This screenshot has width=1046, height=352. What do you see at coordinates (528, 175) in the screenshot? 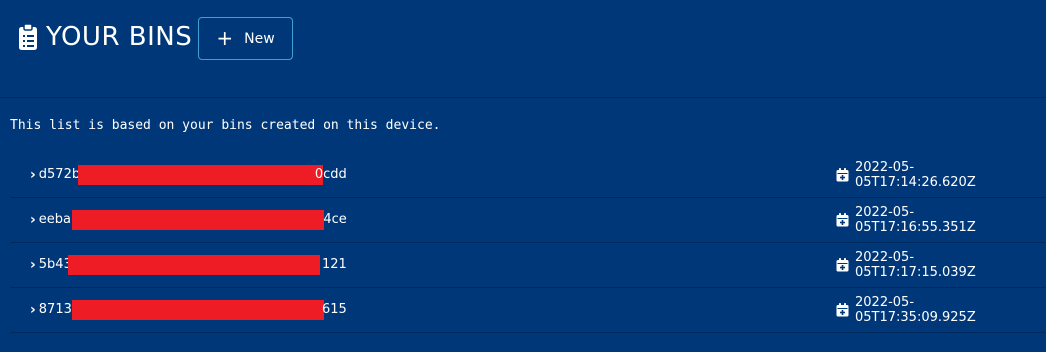
I see `bin-row: › d572b 0cdd 2022-05-05T17:14:26.620Z` at bounding box center [528, 175].